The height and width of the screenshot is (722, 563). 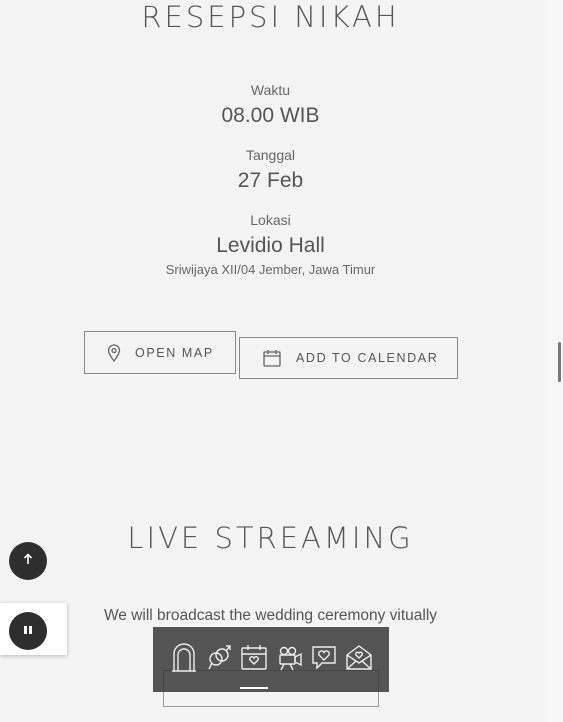 I want to click on music-pause-button, so click(x=28, y=631).